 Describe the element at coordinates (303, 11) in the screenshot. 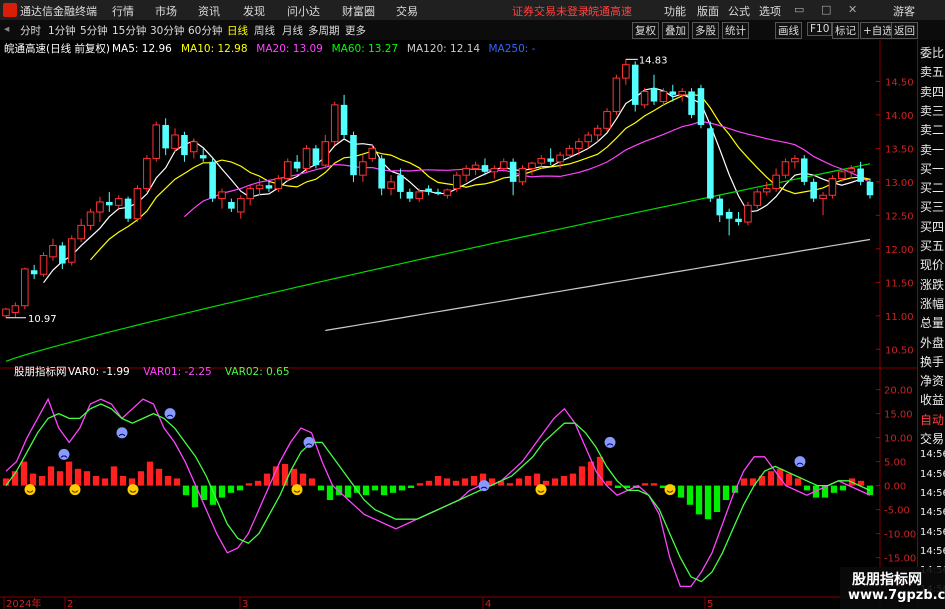

I see `menu-item: 问小达` at that location.